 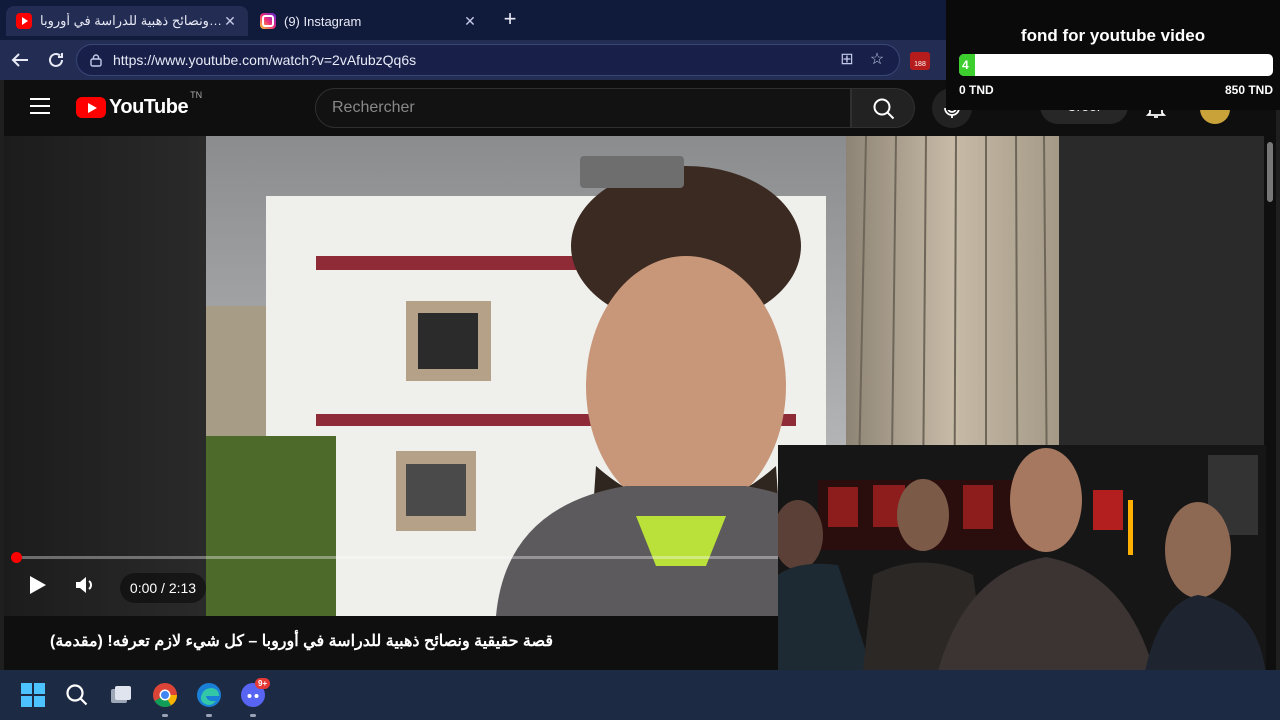 I want to click on player-backdrop-right, so click(x=1161, y=291).